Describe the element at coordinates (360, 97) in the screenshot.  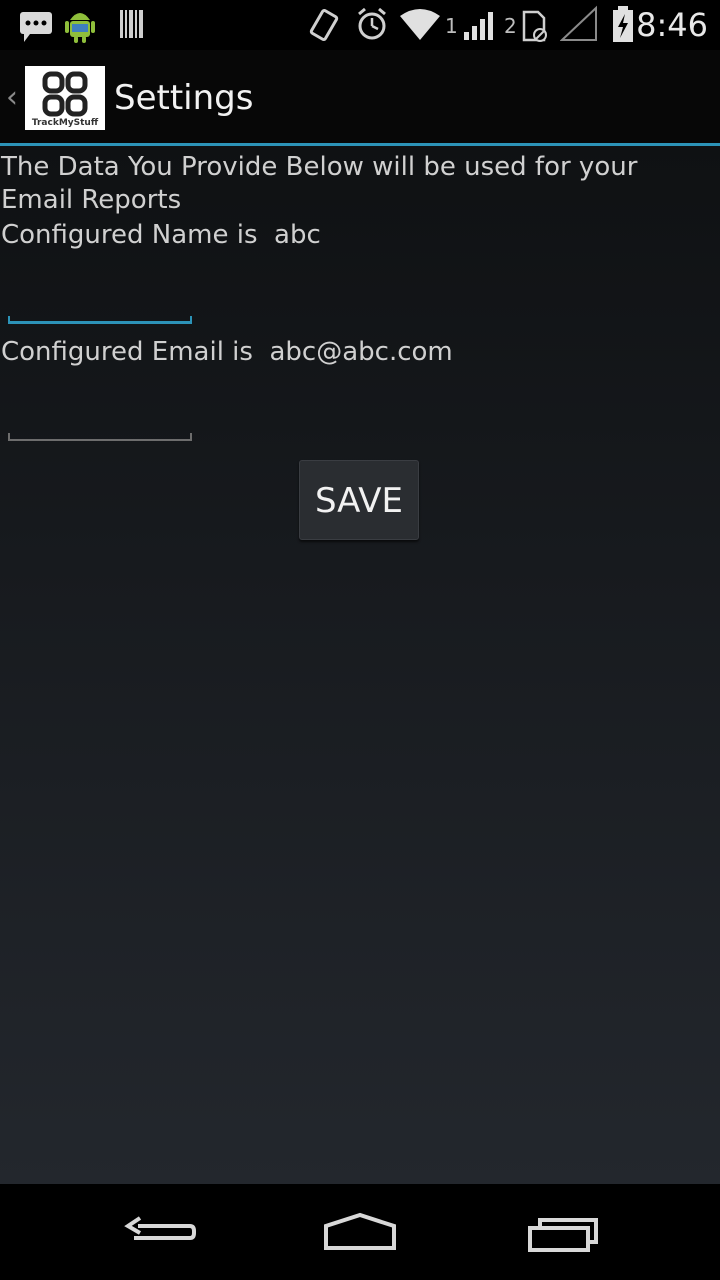
I see `action-bar: ‹ TrackMyStuff Settings` at that location.